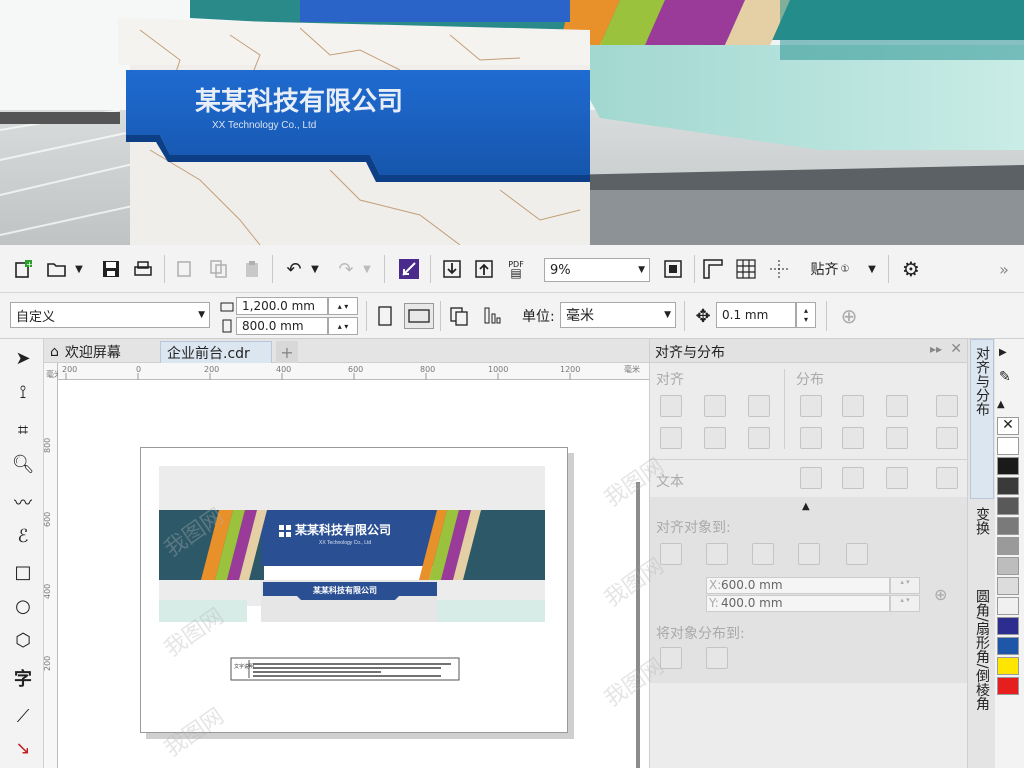 The height and width of the screenshot is (771, 1024). What do you see at coordinates (294, 269) in the screenshot?
I see `undo-icon: ↶` at bounding box center [294, 269].